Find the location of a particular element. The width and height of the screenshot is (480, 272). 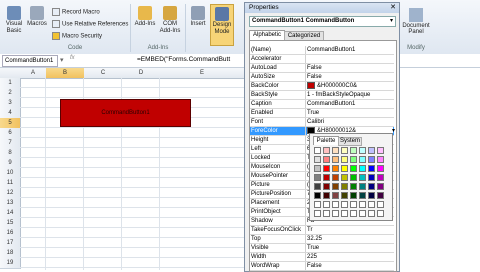

property-row: Width 225 is located at coordinates (322, 257).